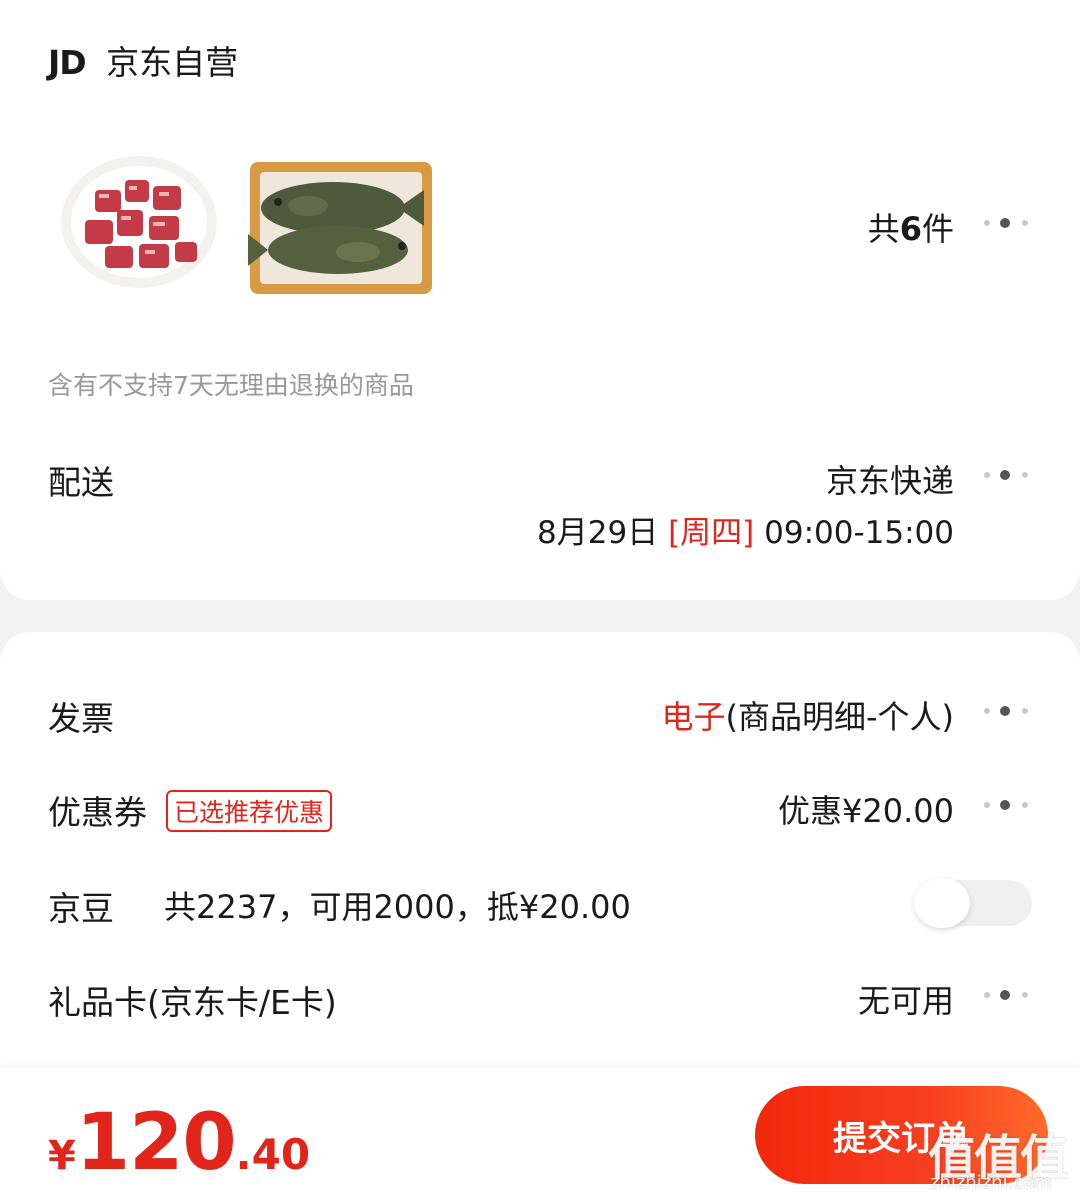 The image size is (1080, 1200). Describe the element at coordinates (973, 903) in the screenshot. I see `jingdou-toggle` at that location.